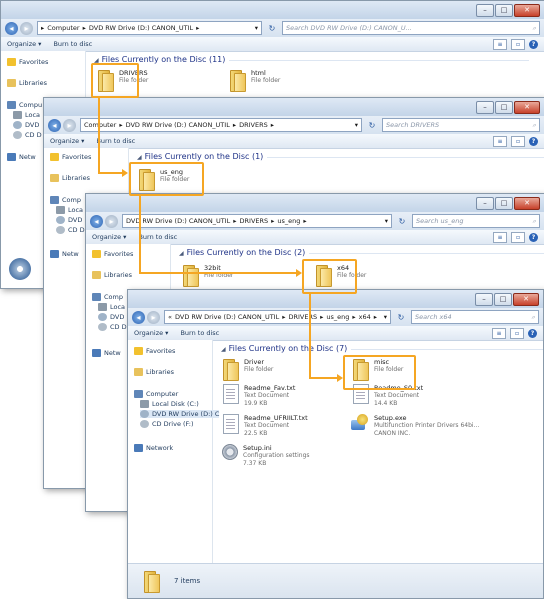  I want to click on breadcrumb-overflow: «, so click(170, 317).